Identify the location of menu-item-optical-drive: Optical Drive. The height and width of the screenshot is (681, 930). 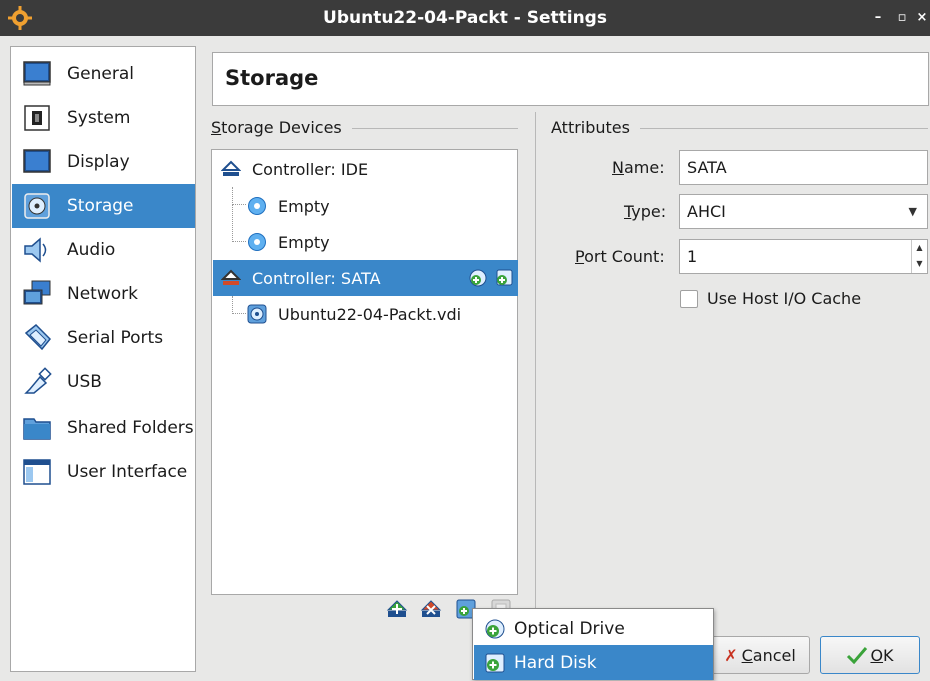
(593, 628).